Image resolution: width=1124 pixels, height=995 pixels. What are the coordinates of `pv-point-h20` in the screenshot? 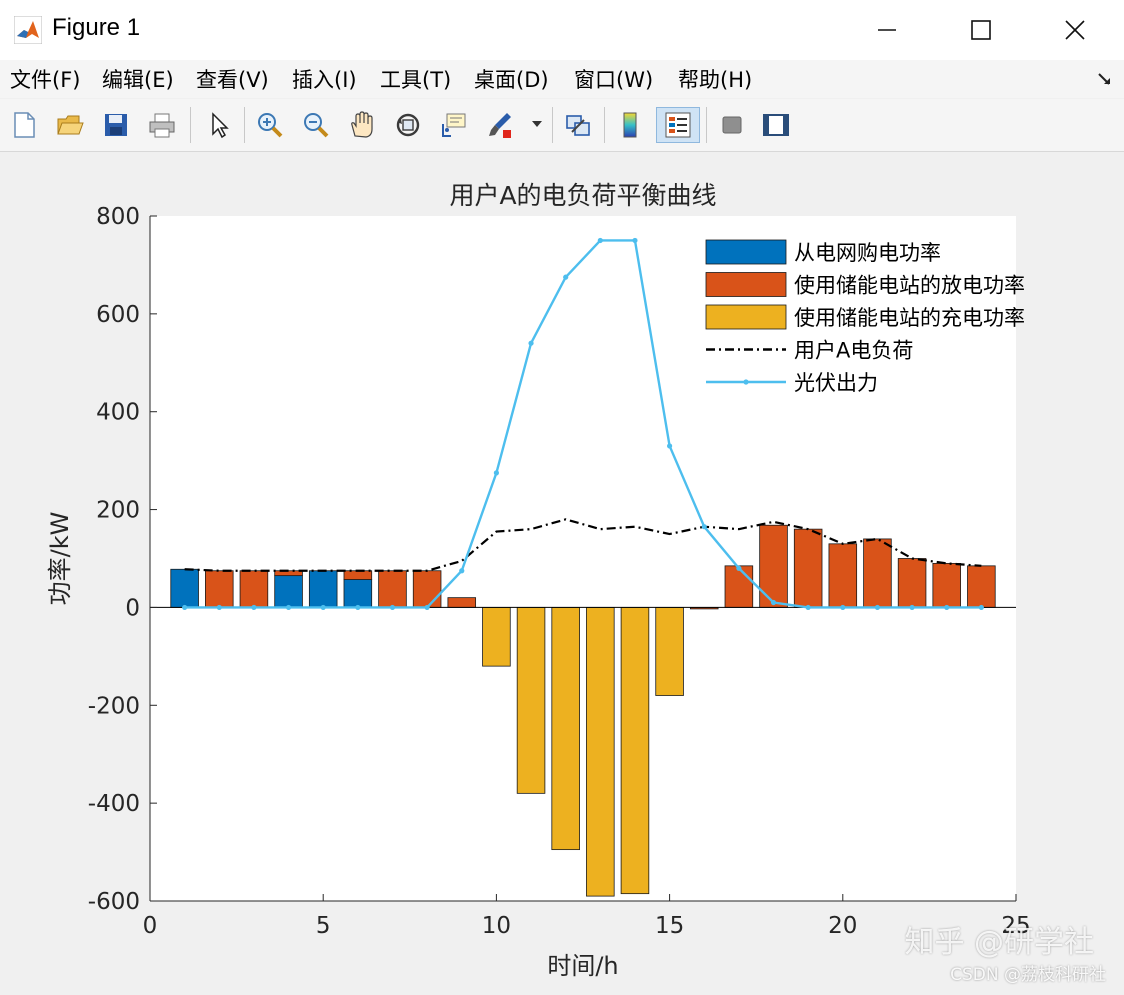 It's located at (843, 607).